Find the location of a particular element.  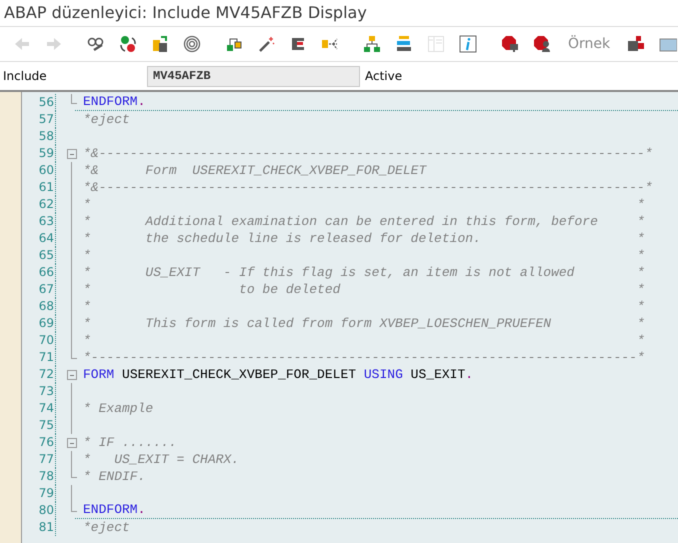

hierarchy-icon is located at coordinates (372, 44).